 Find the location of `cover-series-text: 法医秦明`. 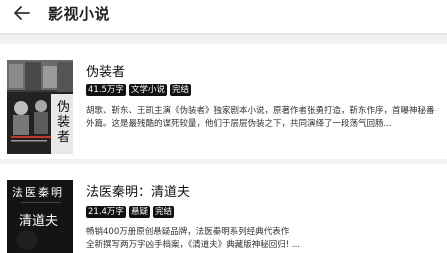

cover-series-text: 法医秦明 is located at coordinates (38, 192).